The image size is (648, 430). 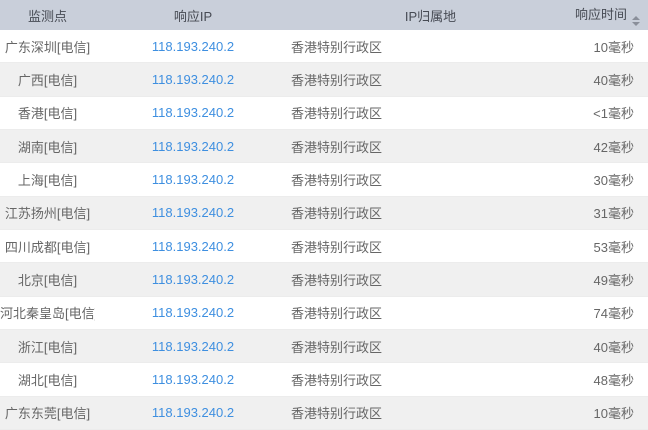 I want to click on cell-time: 48毫秒, so click(x=609, y=379).